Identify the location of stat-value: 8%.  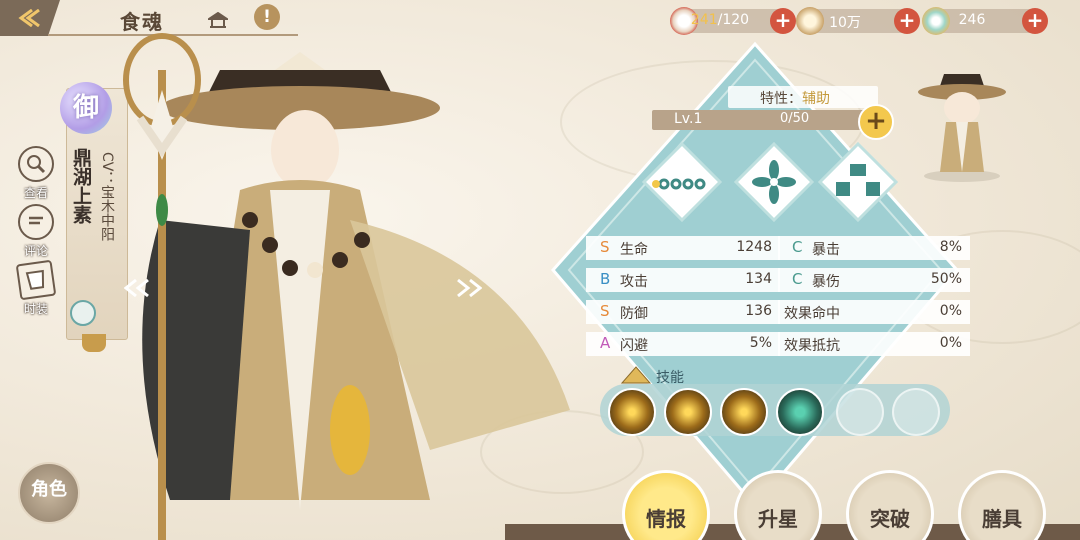
(950, 247).